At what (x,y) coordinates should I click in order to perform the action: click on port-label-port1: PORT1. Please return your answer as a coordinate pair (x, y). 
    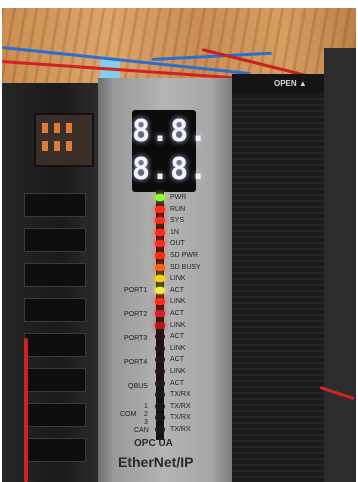
    Looking at the image, I should click on (136, 290).